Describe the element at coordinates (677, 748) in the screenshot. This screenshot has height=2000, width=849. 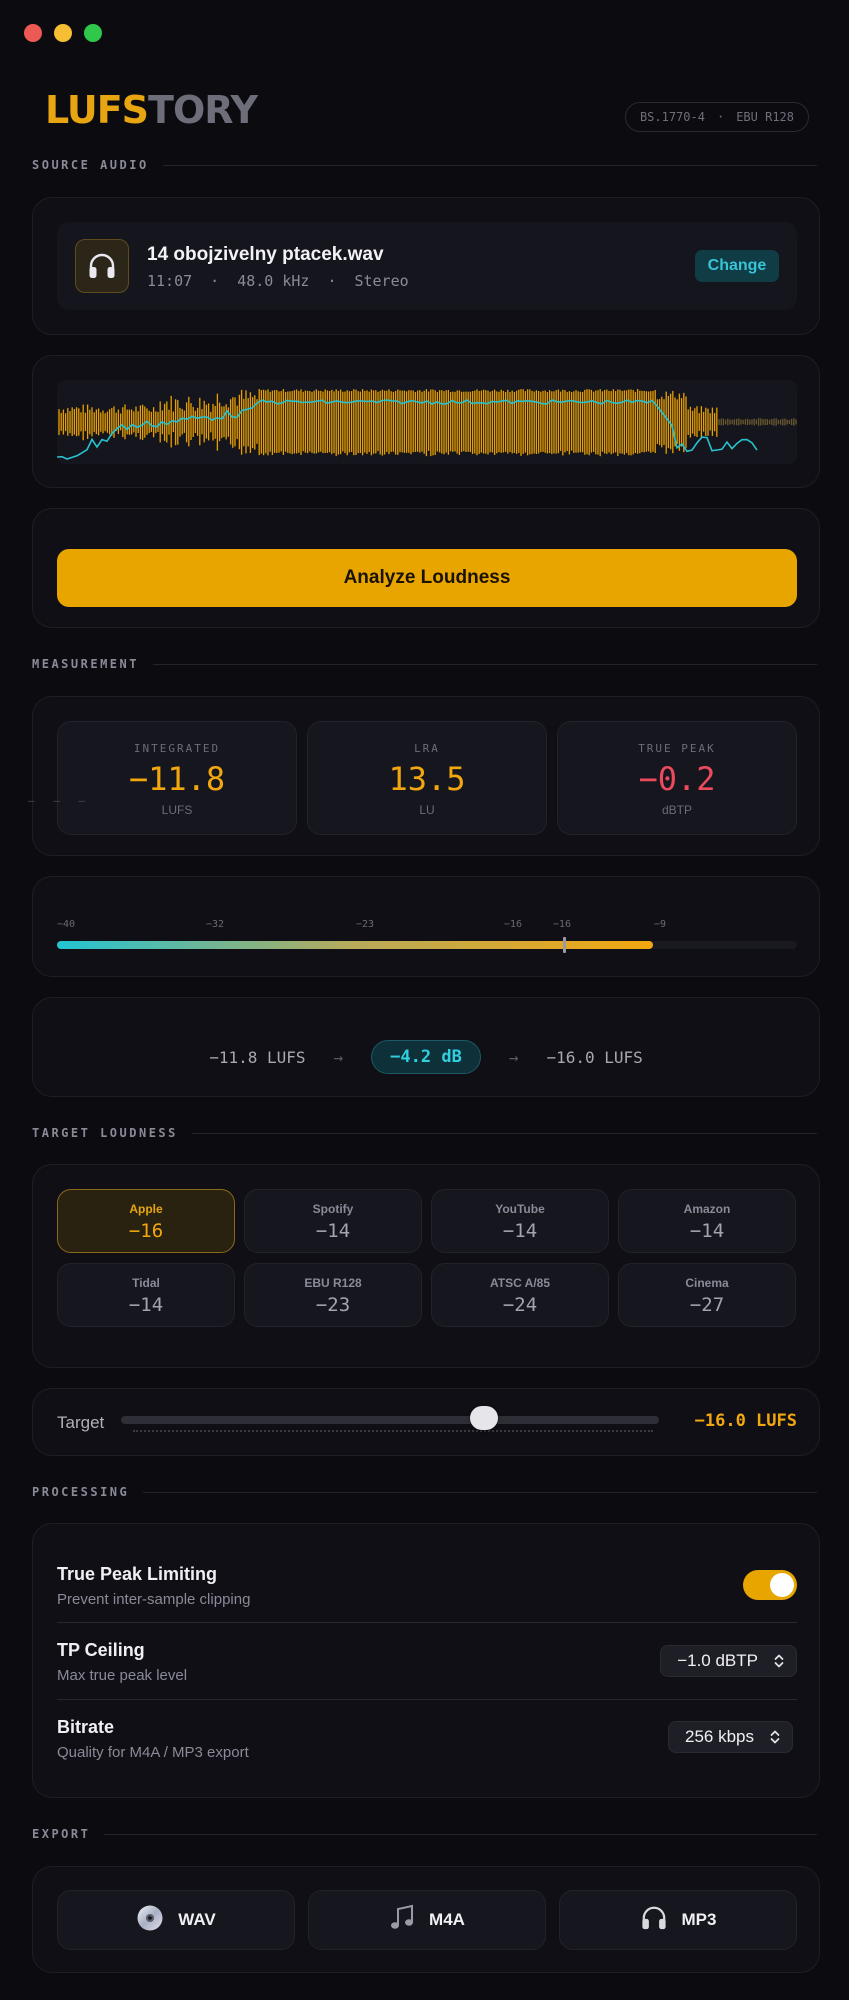
I see `metric-label: TRUE PEAK` at that location.